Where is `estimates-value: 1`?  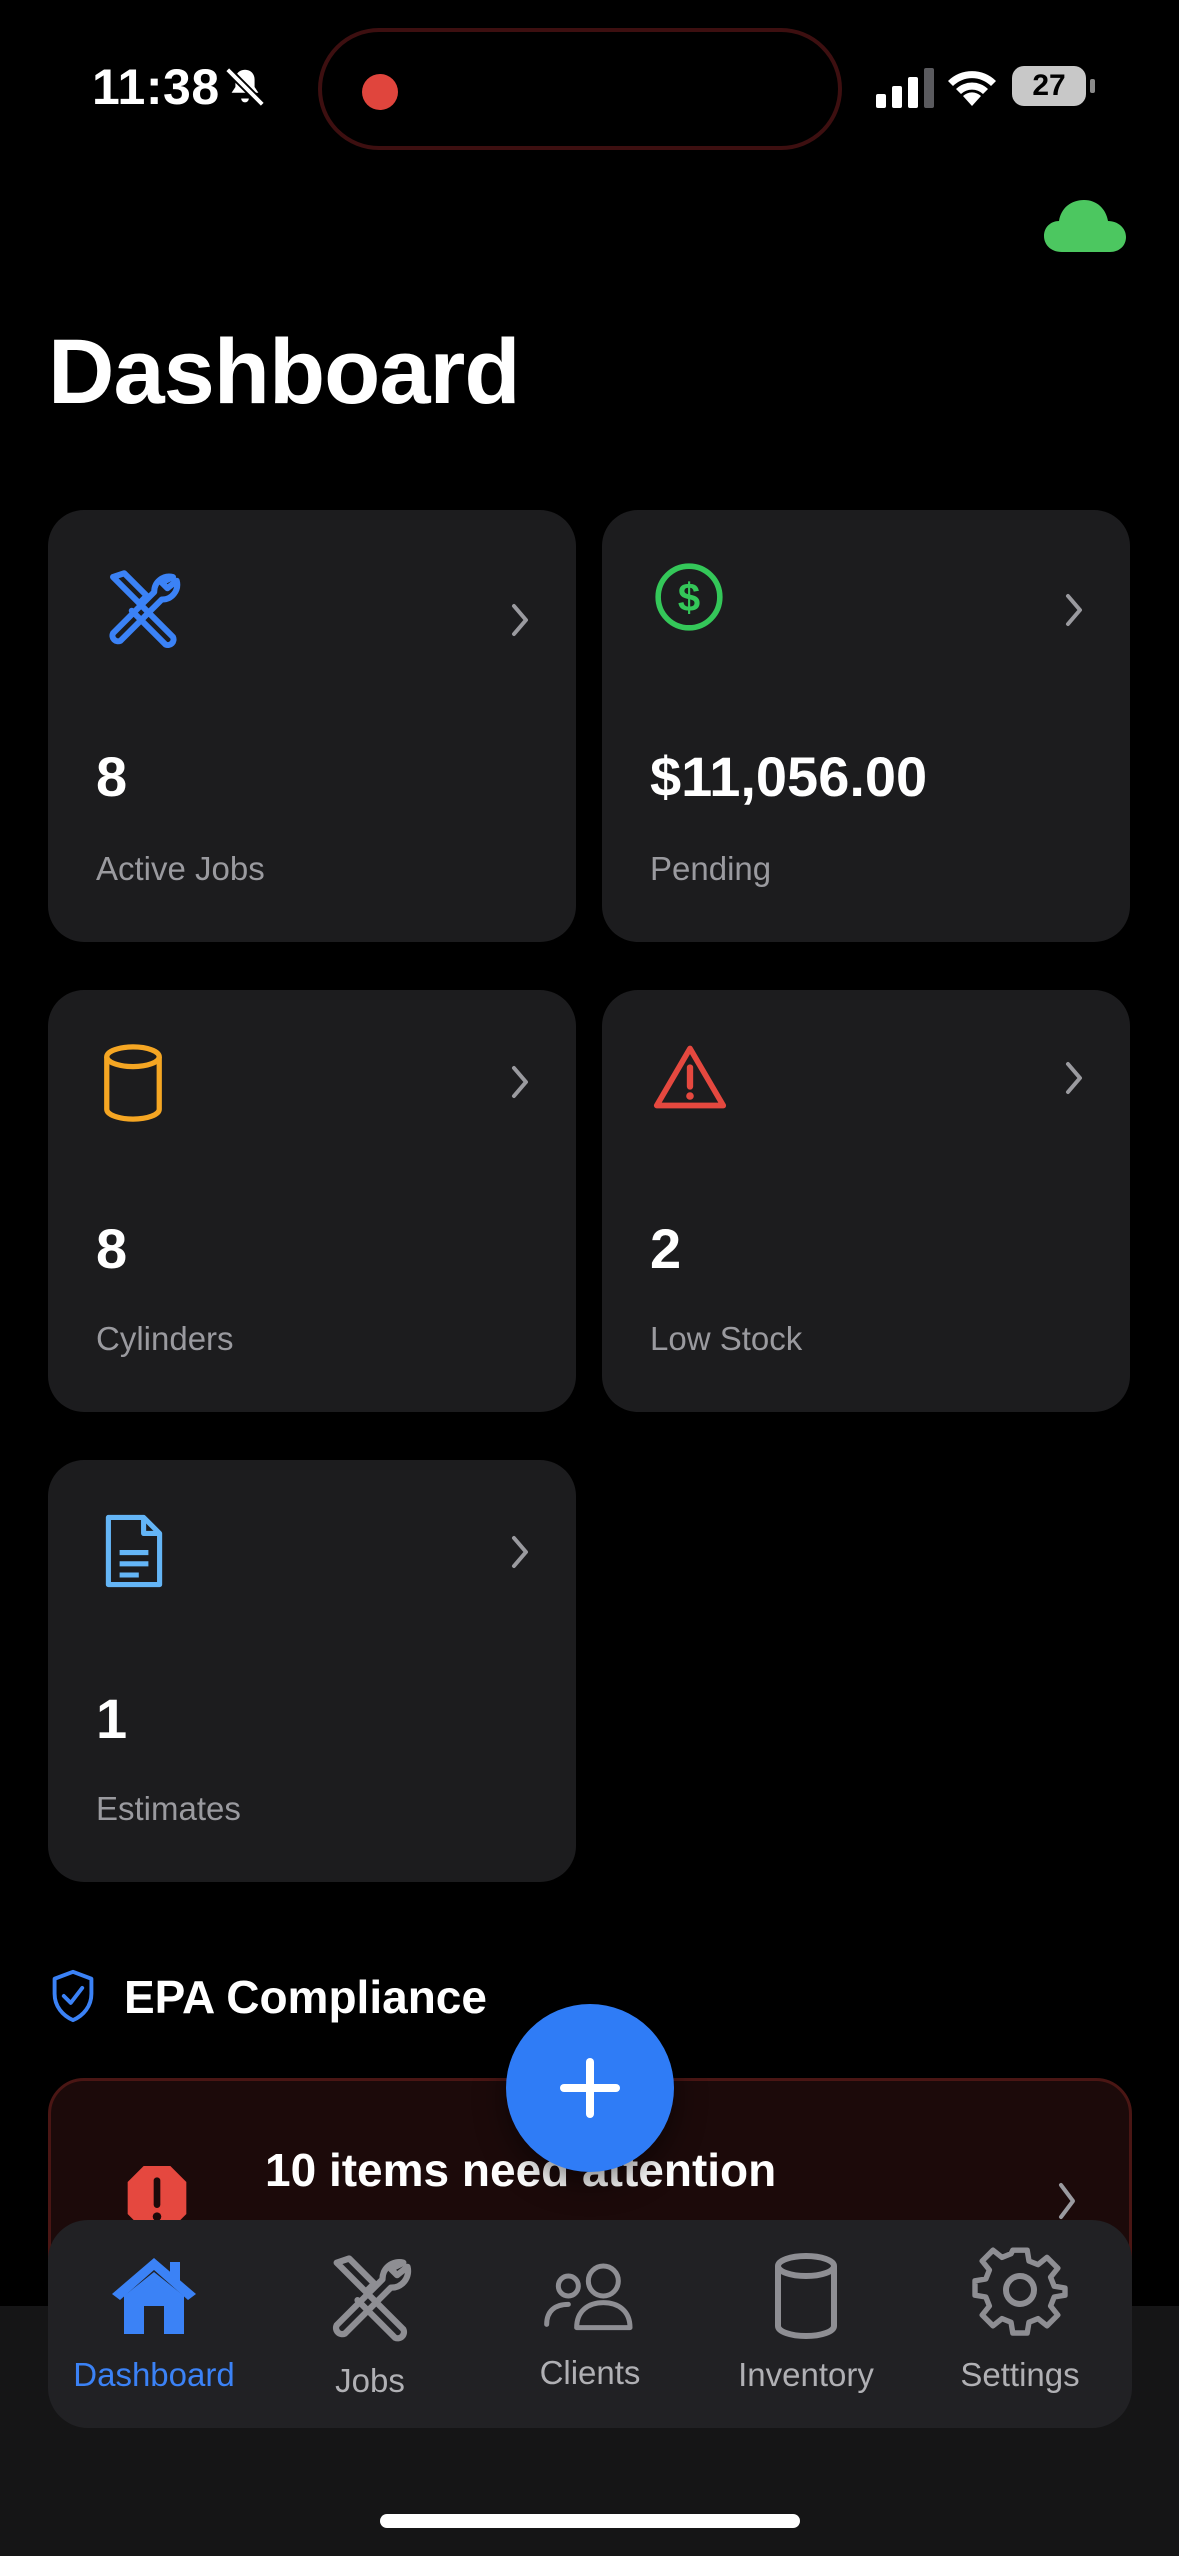 estimates-value: 1 is located at coordinates (112, 1718).